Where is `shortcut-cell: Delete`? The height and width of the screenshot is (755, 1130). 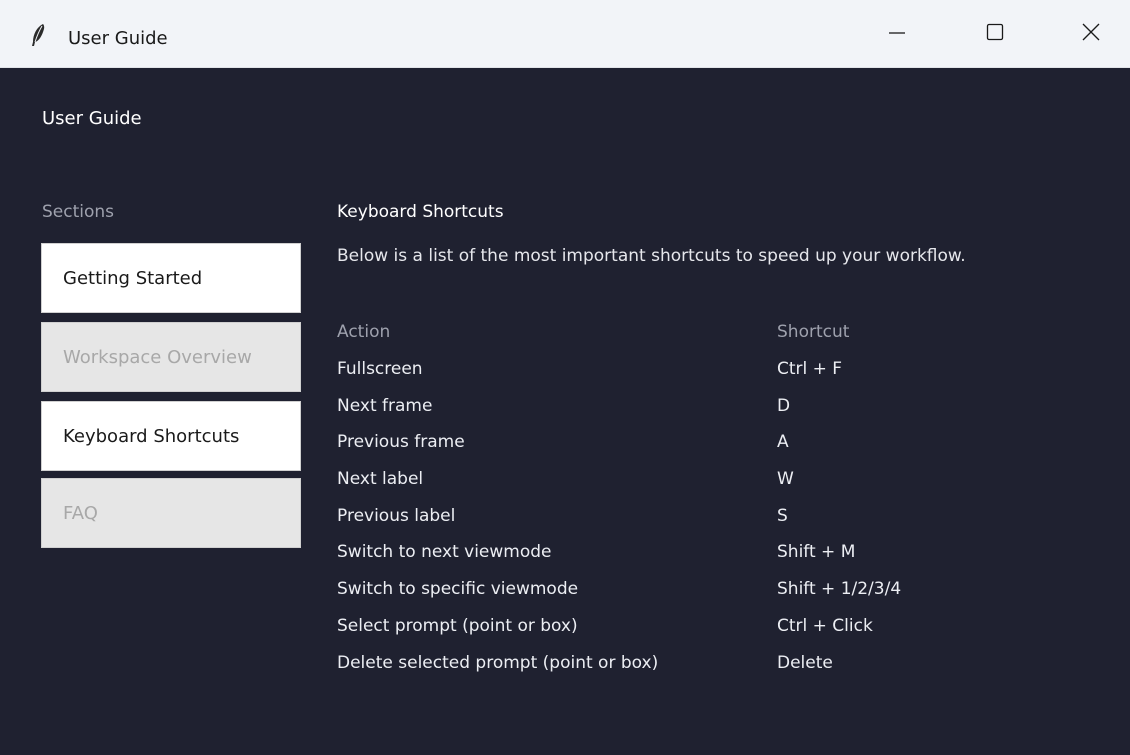 shortcut-cell: Delete is located at coordinates (805, 662).